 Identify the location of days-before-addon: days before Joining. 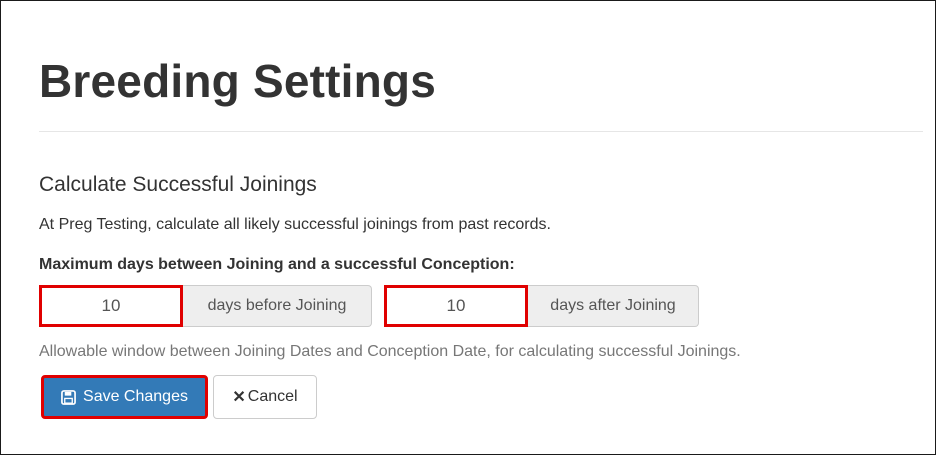
(277, 306).